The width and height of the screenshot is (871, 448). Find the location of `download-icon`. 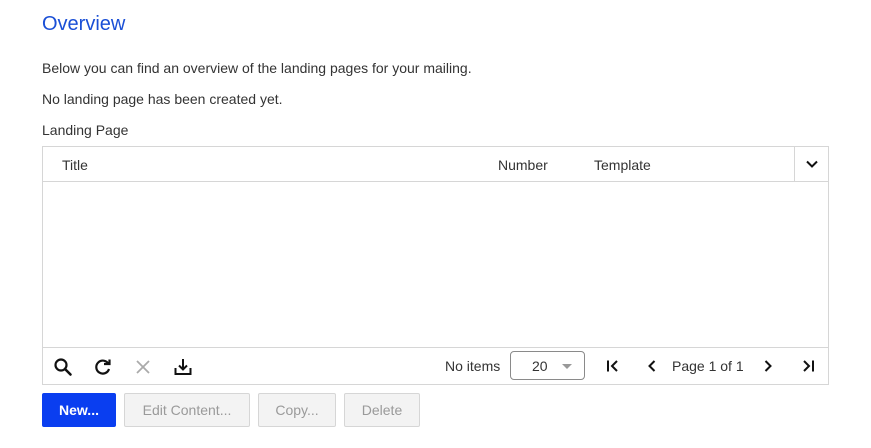

download-icon is located at coordinates (183, 367).